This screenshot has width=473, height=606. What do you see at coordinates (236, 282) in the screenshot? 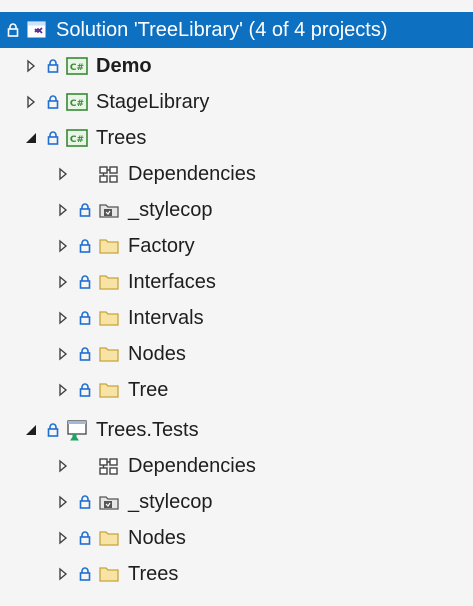
I see `tree-item-interfaces: Interfaces` at bounding box center [236, 282].